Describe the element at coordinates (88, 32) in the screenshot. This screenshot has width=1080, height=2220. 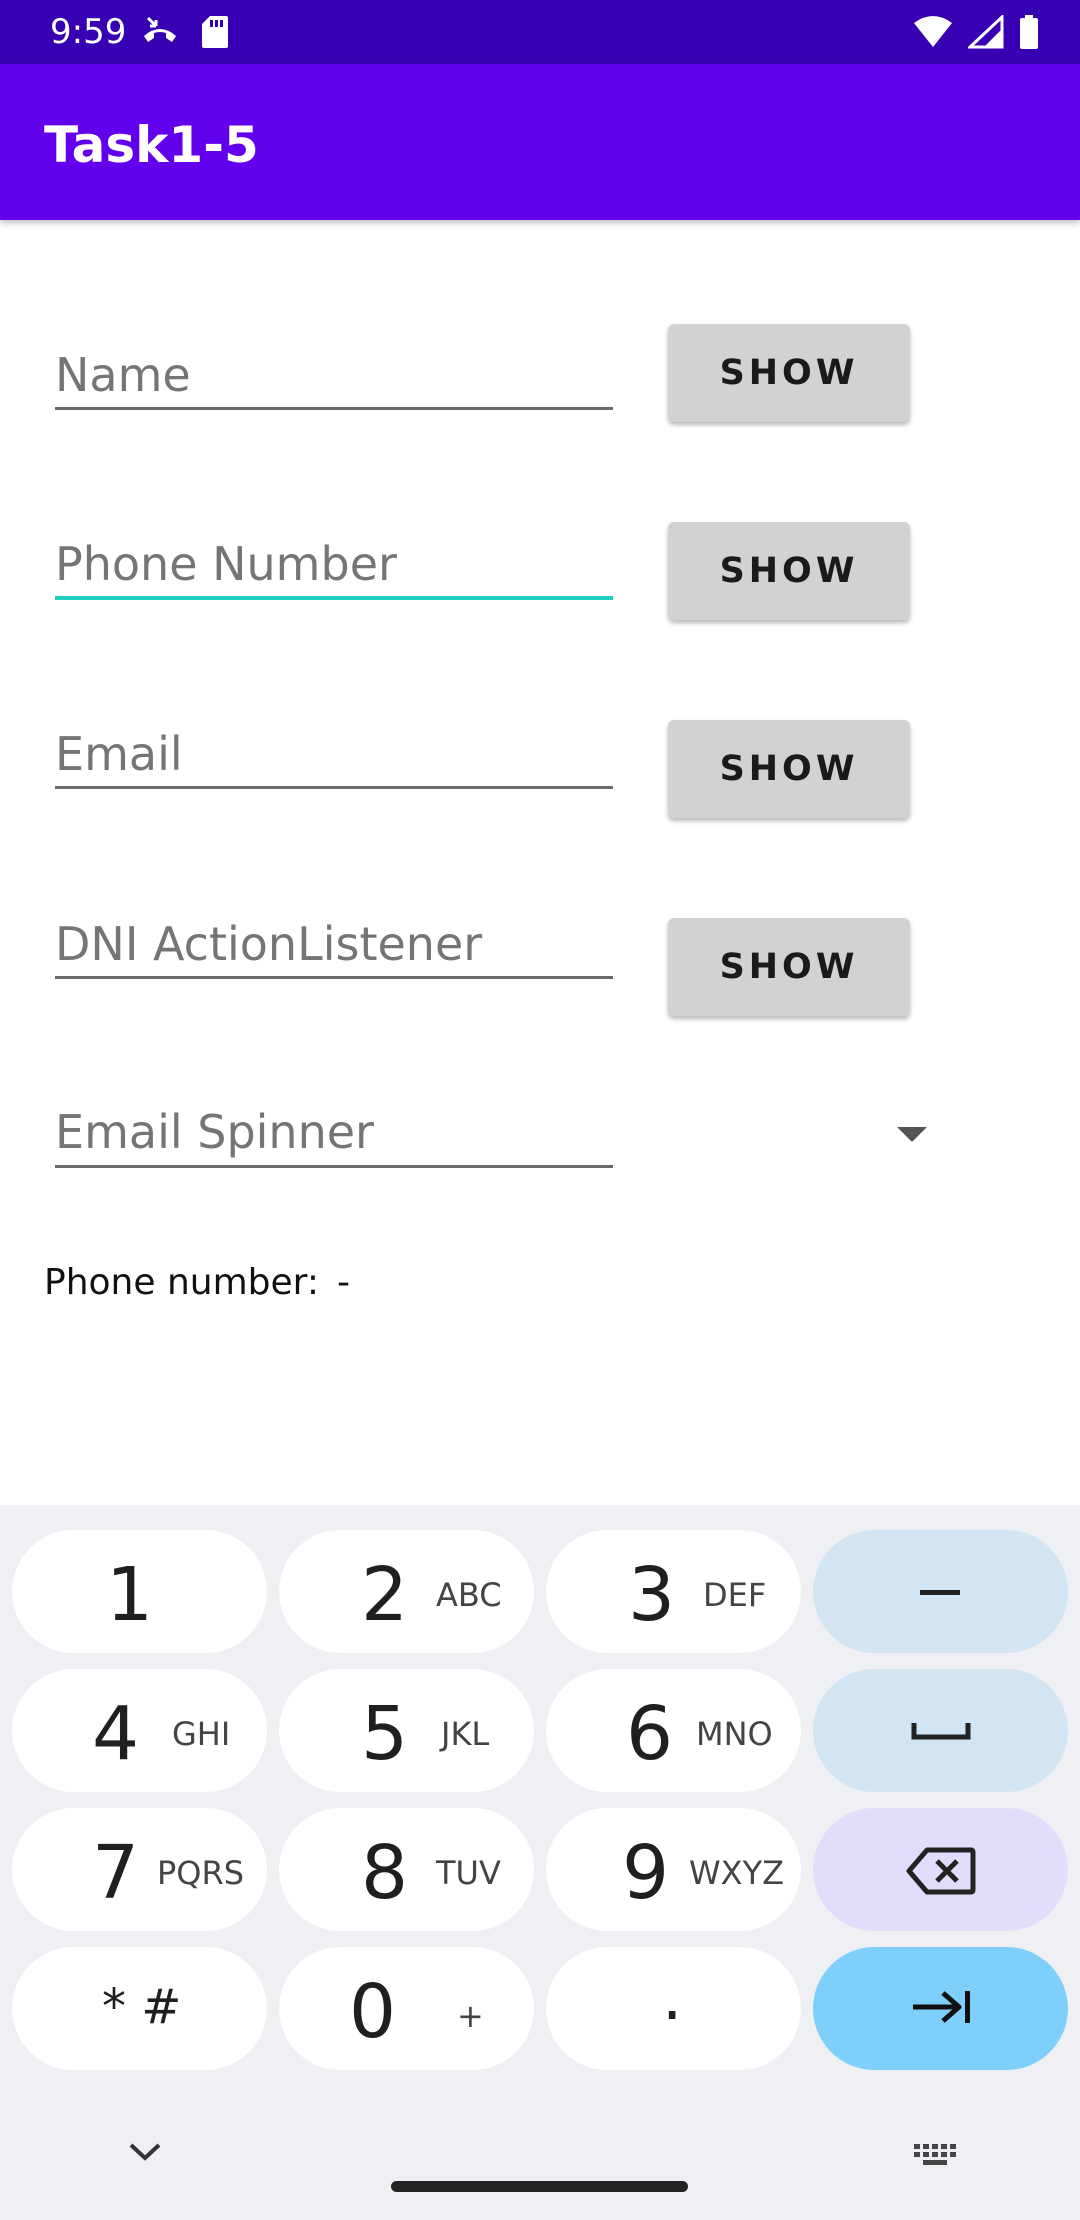
I see `status-time: 9:59` at that location.